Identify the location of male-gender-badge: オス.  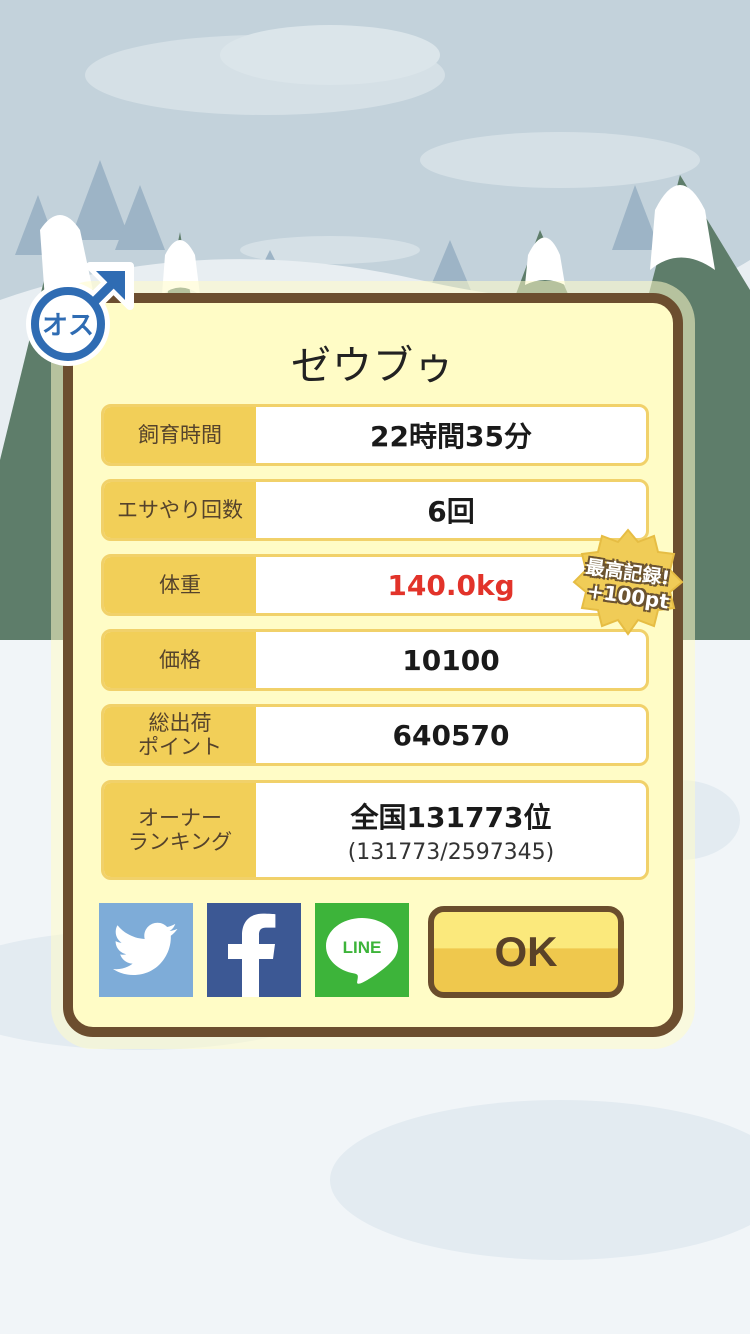
(79, 317).